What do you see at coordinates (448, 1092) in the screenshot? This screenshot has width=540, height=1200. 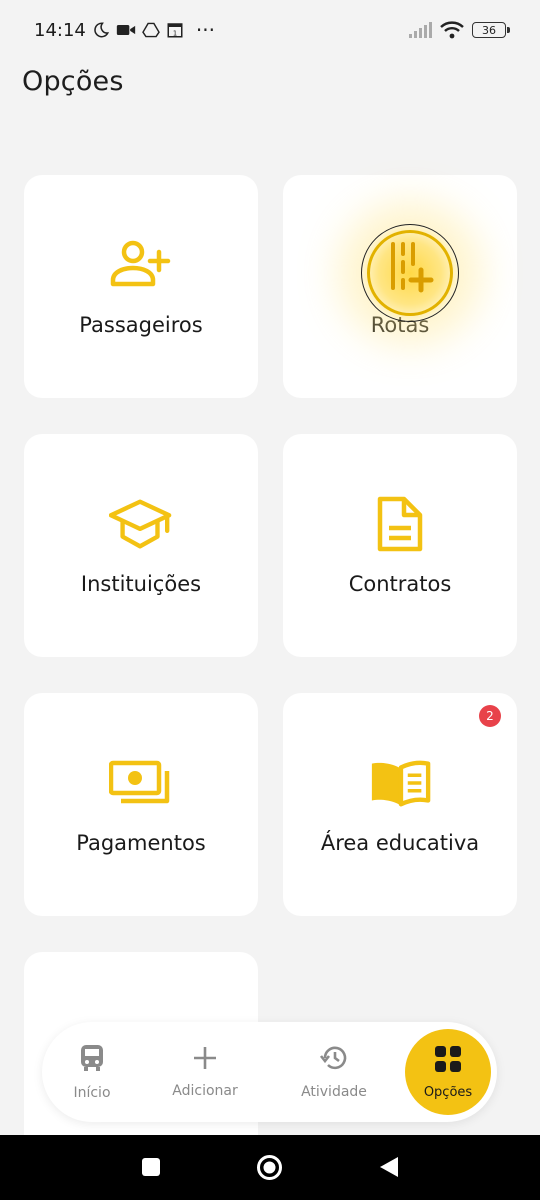 I see `nav-label: Opções` at bounding box center [448, 1092].